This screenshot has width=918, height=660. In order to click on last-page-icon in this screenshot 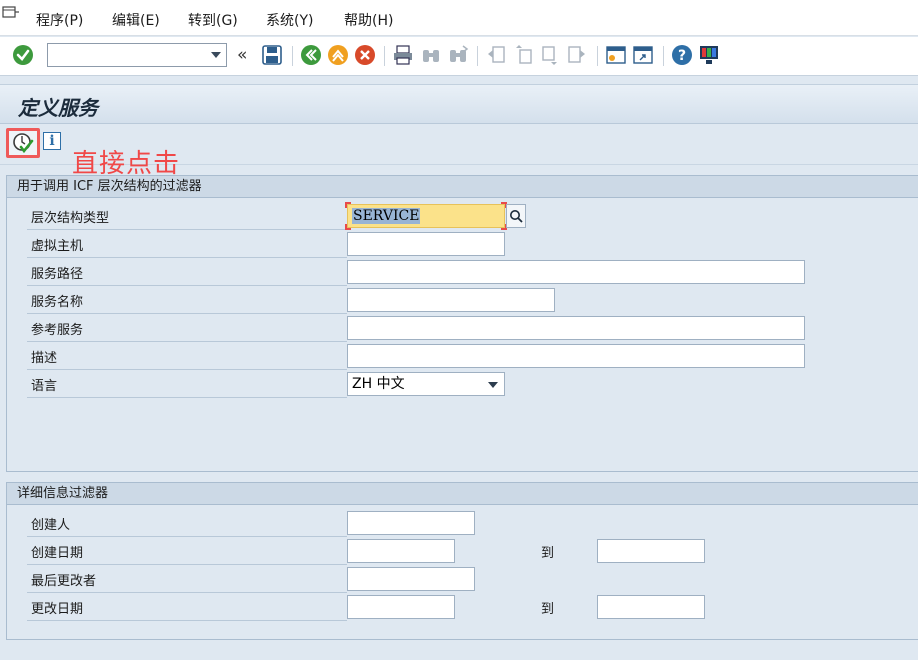, I will do `click(577, 55)`.